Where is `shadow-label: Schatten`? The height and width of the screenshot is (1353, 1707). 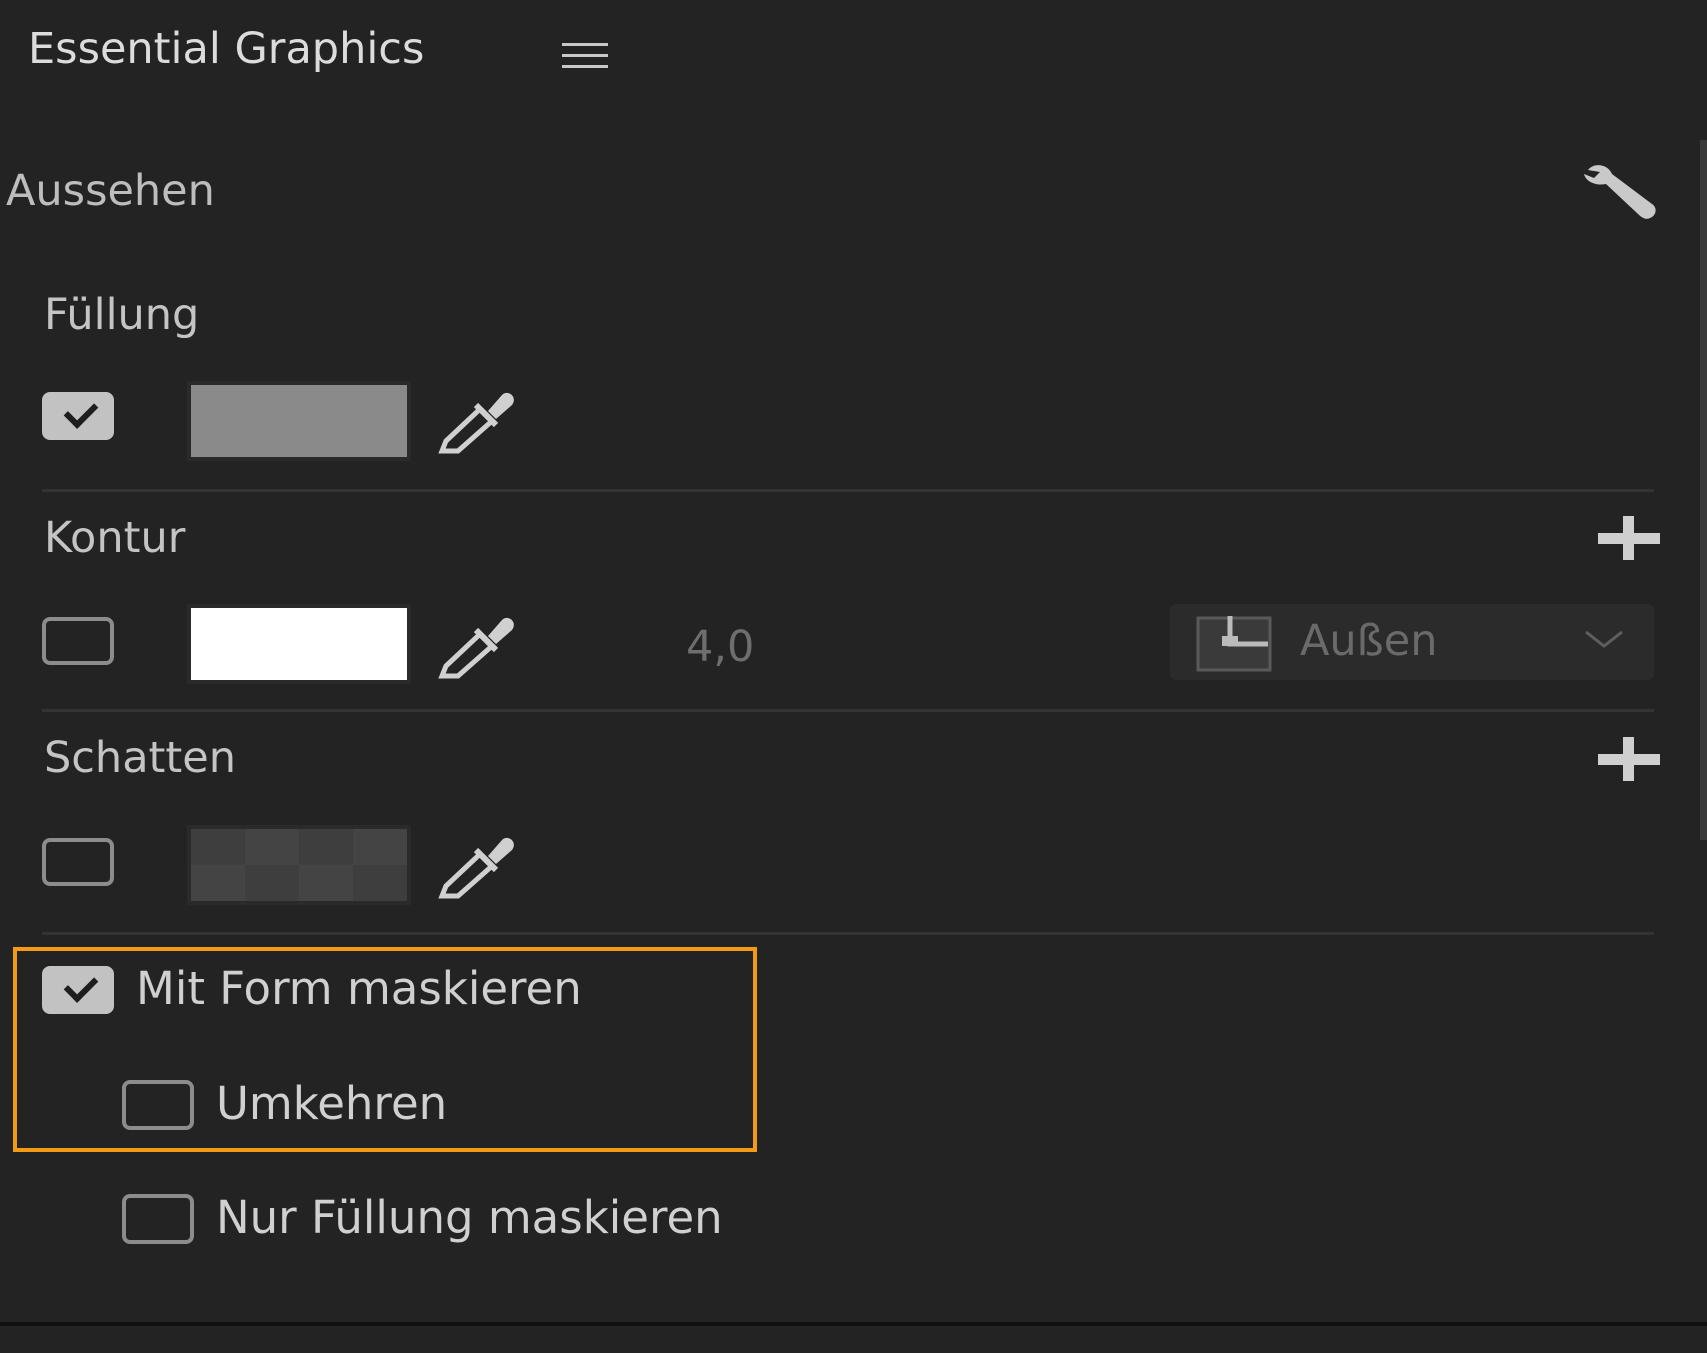 shadow-label: Schatten is located at coordinates (140, 758).